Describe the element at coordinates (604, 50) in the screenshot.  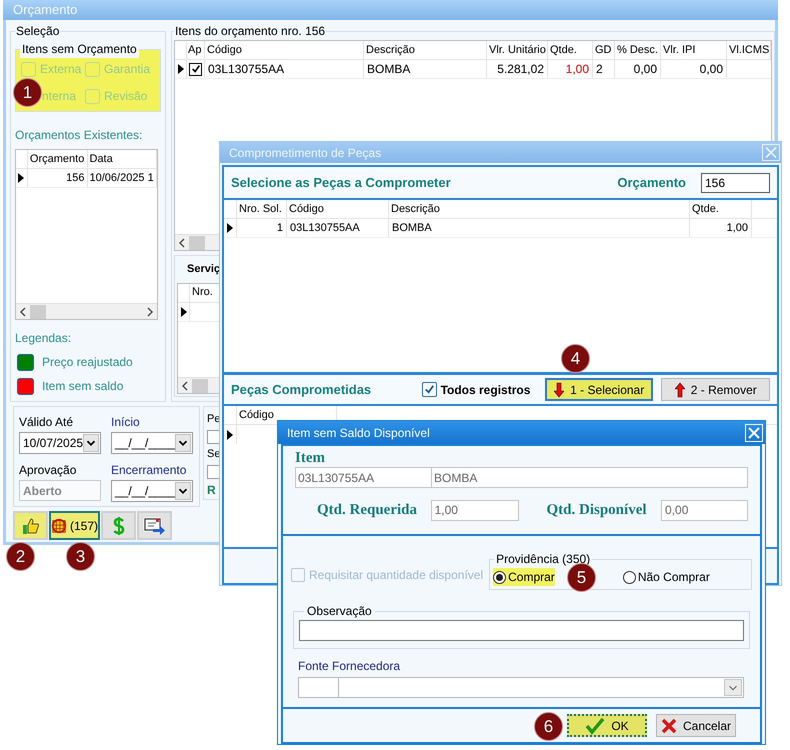
I see `column-header: GD` at that location.